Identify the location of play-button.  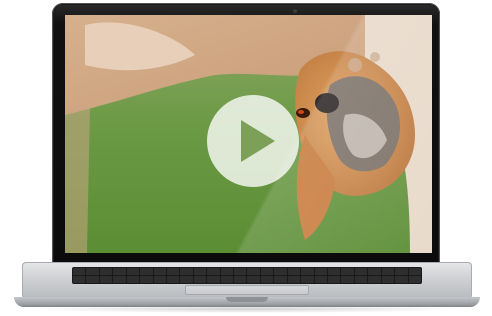
(253, 141).